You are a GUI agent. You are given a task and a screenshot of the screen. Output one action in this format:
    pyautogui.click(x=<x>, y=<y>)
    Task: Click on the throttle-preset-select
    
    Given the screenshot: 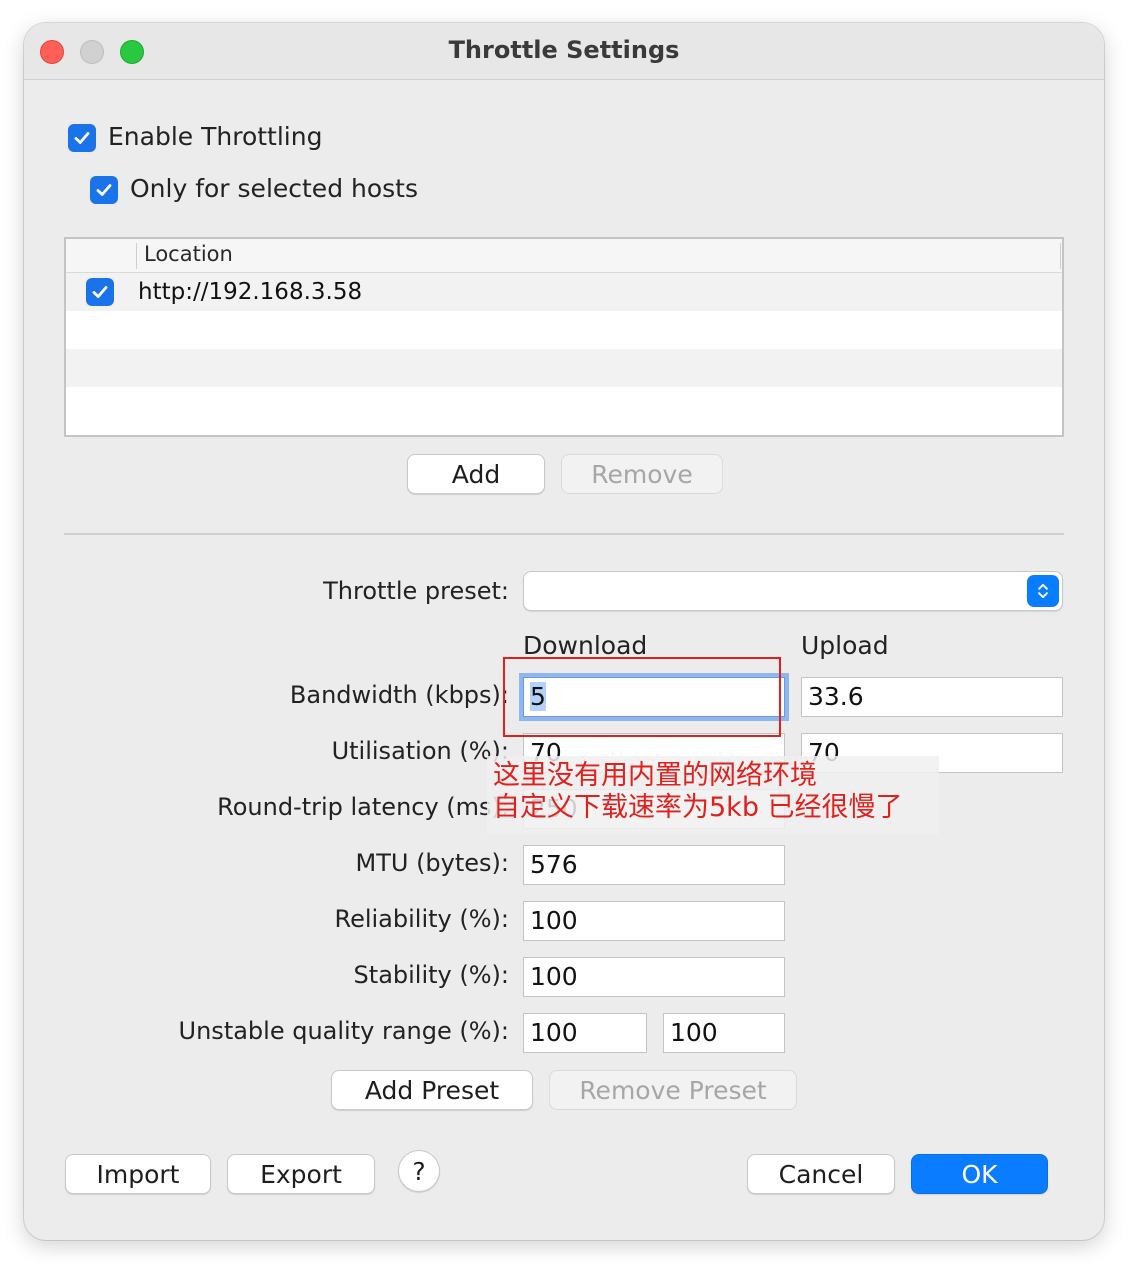 What is the action you would take?
    pyautogui.click(x=793, y=591)
    